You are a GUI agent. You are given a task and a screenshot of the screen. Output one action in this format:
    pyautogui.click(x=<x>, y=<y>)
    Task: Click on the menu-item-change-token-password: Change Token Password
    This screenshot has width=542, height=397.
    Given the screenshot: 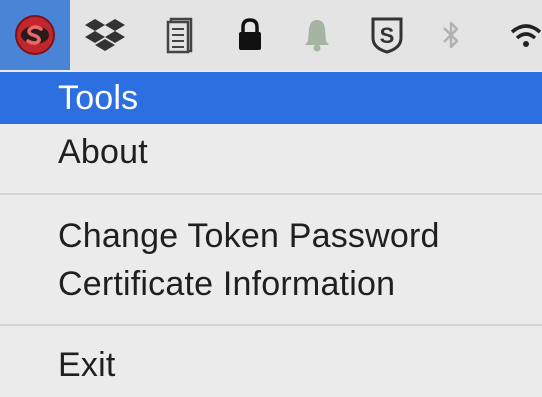 What is the action you would take?
    pyautogui.click(x=271, y=236)
    